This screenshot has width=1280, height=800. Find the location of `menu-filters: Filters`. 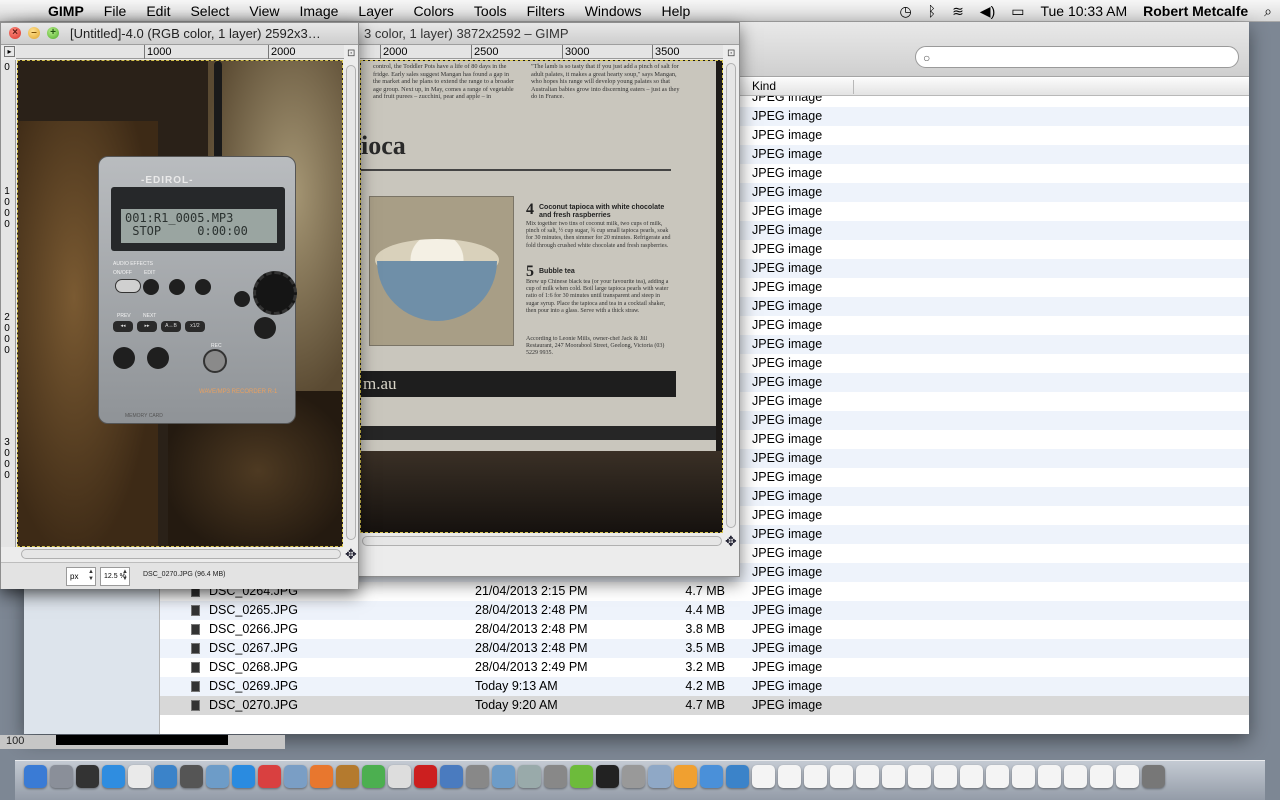

menu-filters: Filters is located at coordinates (546, 11).